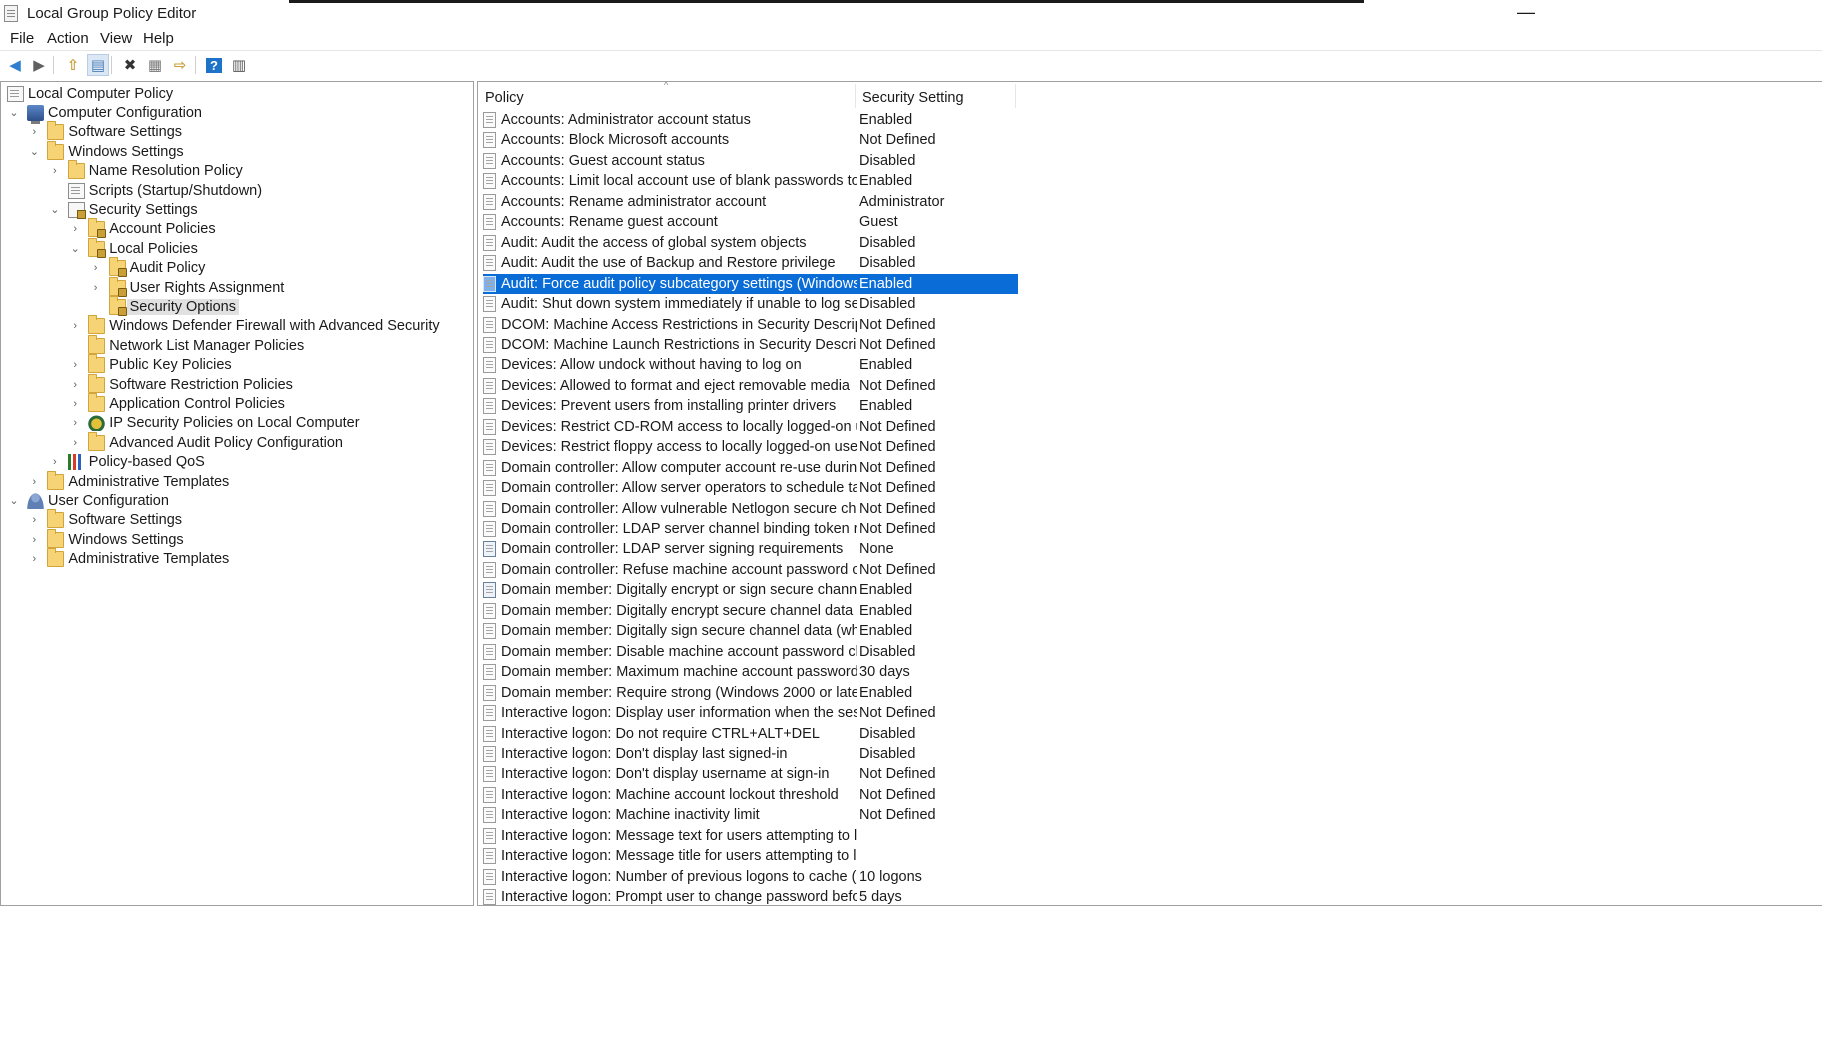 This screenshot has height=1053, width=1822. Describe the element at coordinates (147, 267) in the screenshot. I see `tree-node: › Audit Policy` at that location.